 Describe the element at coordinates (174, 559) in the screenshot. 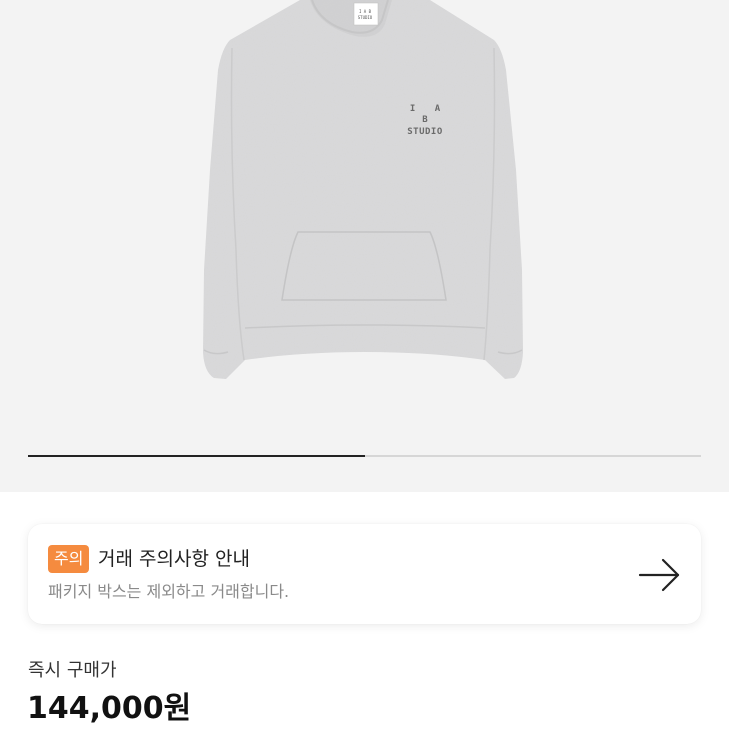

I see `notice-title: 거래 주의사항 안내` at that location.